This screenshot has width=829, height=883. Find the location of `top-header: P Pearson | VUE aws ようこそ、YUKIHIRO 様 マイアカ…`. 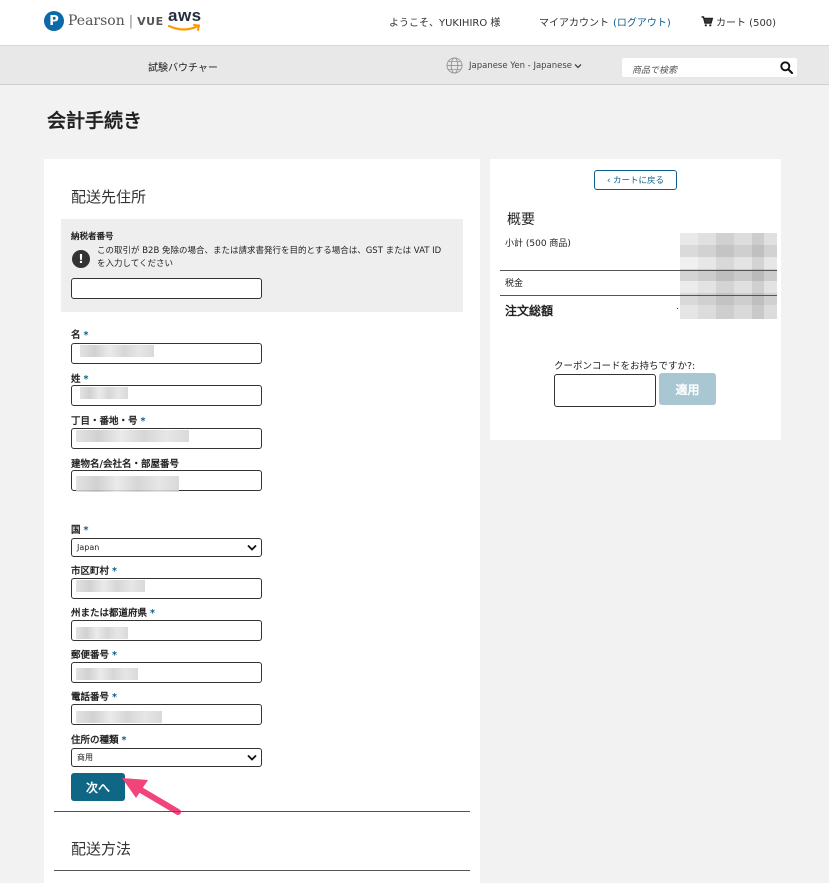

top-header: P Pearson | VUE aws ようこそ、YUKIHIRO 様 マイアカ… is located at coordinates (414, 22).